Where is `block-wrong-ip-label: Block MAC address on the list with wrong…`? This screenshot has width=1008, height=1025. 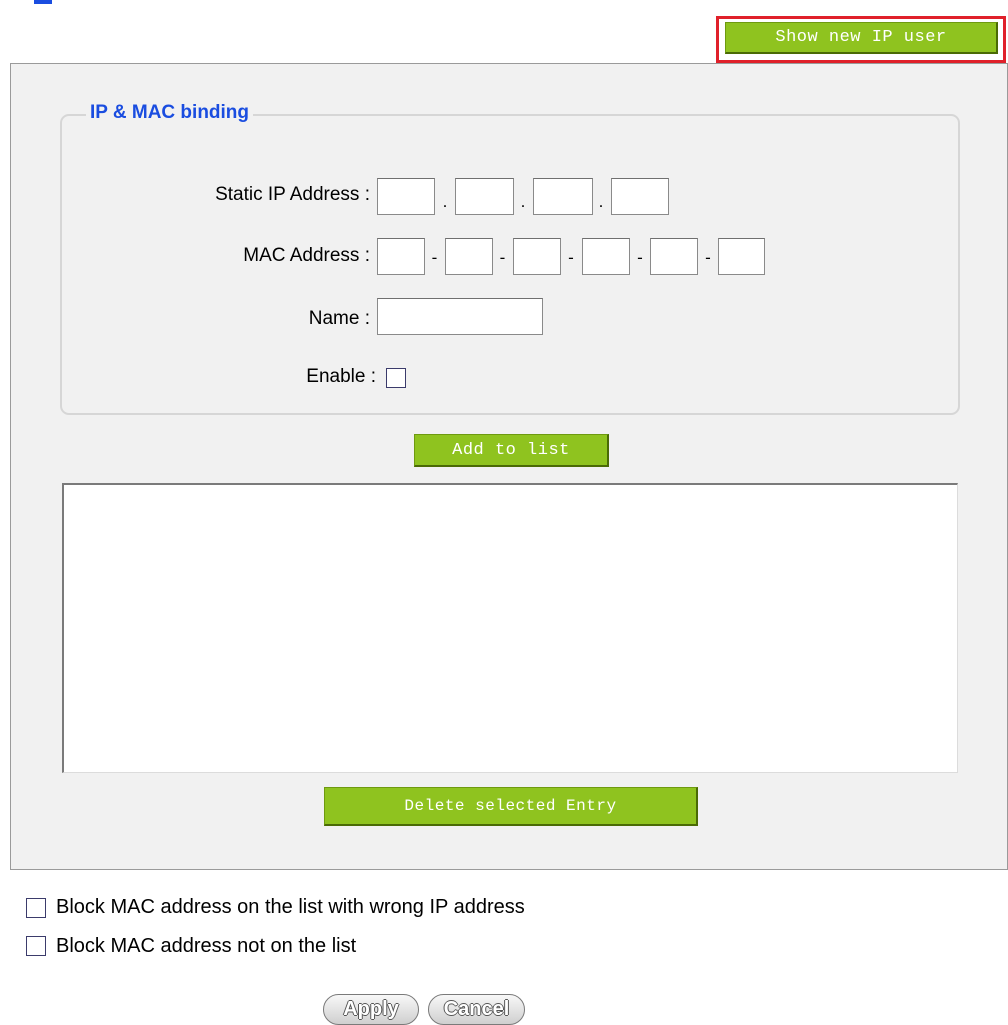 block-wrong-ip-label: Block MAC address on the list with wrong… is located at coordinates (290, 907).